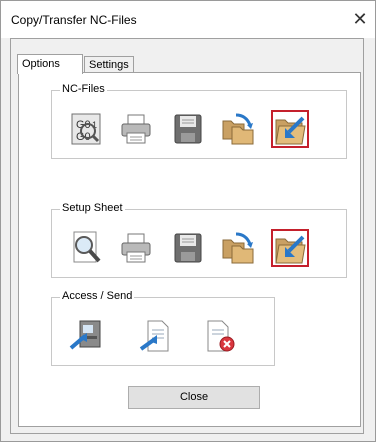  I want to click on nc-files-group: NC-Files G0 1 G0, so click(199, 121).